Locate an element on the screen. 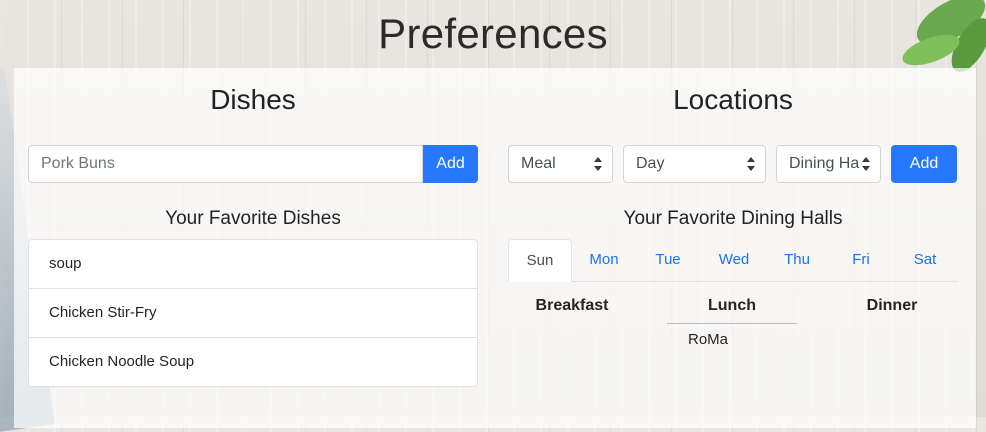  page-title: Preferences is located at coordinates (493, 33).